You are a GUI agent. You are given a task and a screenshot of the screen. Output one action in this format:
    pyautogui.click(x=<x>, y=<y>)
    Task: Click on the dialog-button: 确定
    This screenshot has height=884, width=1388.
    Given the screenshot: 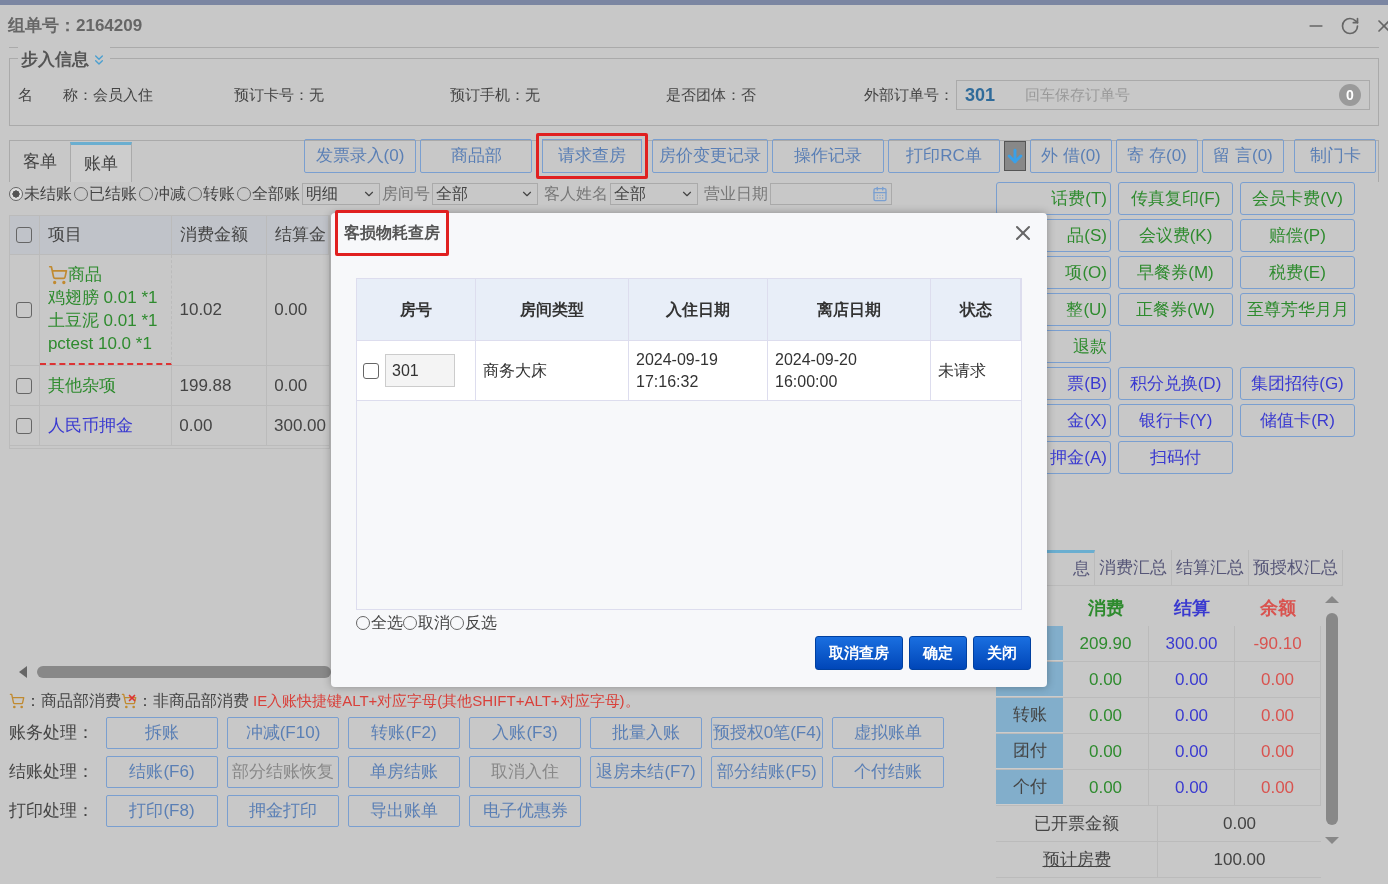 What is the action you would take?
    pyautogui.click(x=938, y=653)
    